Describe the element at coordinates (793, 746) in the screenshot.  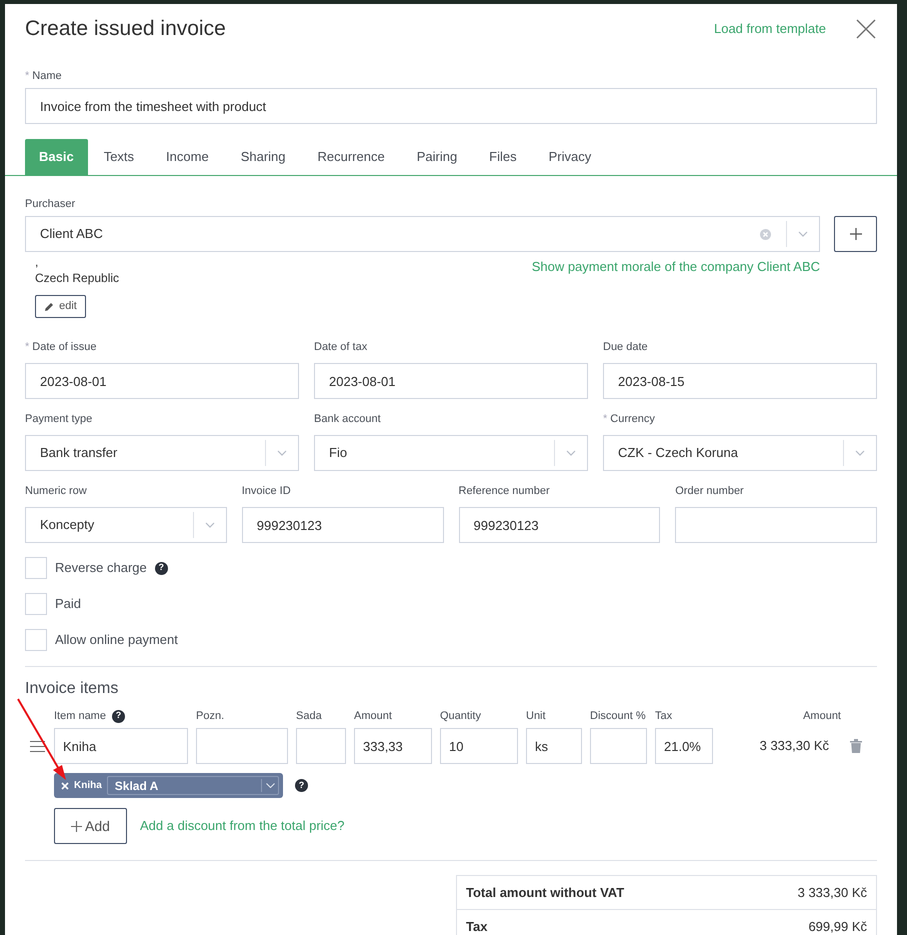
I see `item-total: 3 333,30 Kč` at that location.